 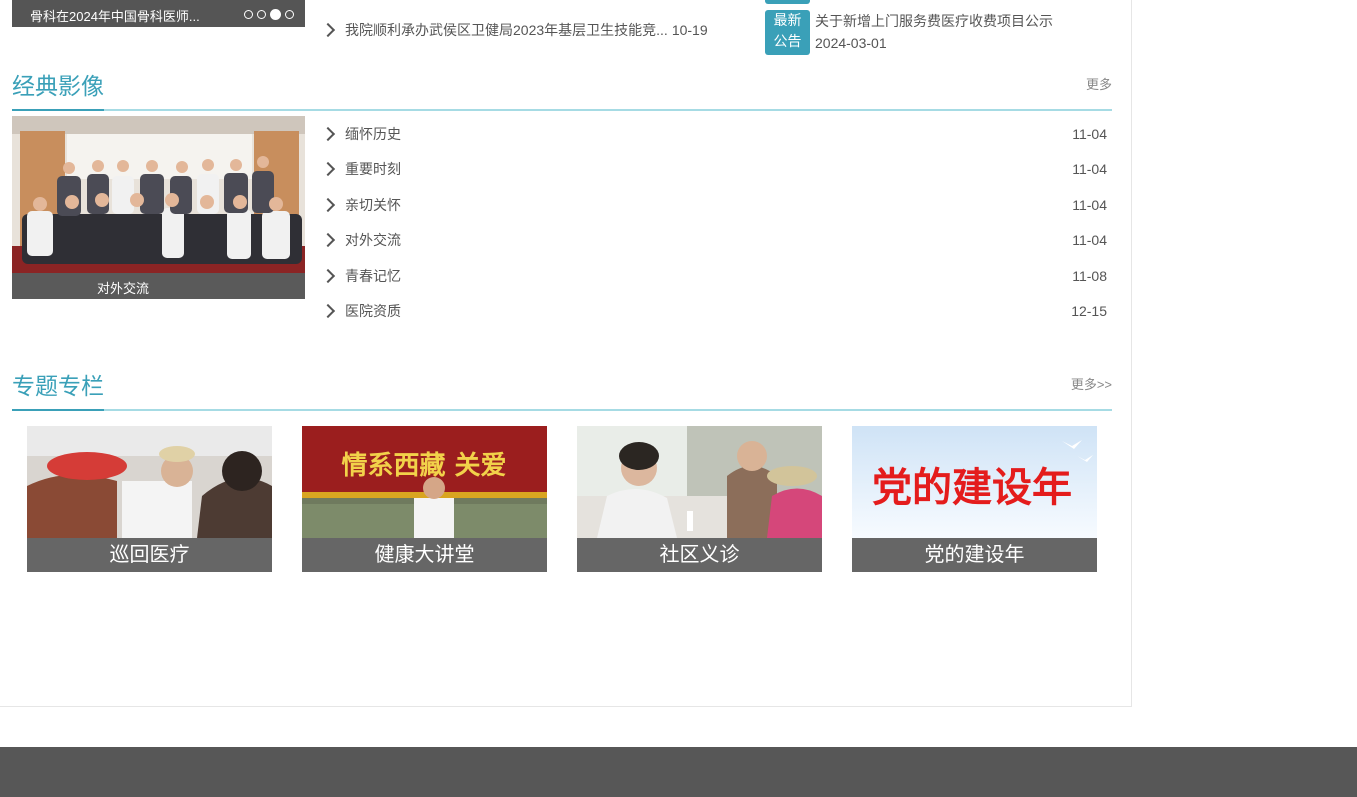 What do you see at coordinates (708, 311) in the screenshot?
I see `list-item-title: 医院资质` at bounding box center [708, 311].